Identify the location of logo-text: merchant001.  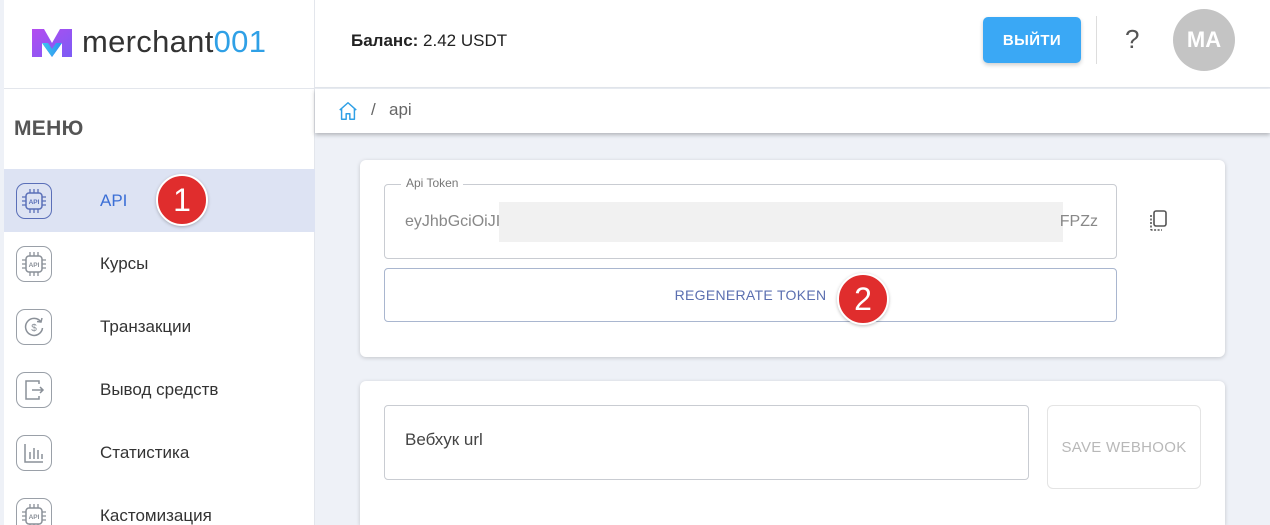
(174, 41).